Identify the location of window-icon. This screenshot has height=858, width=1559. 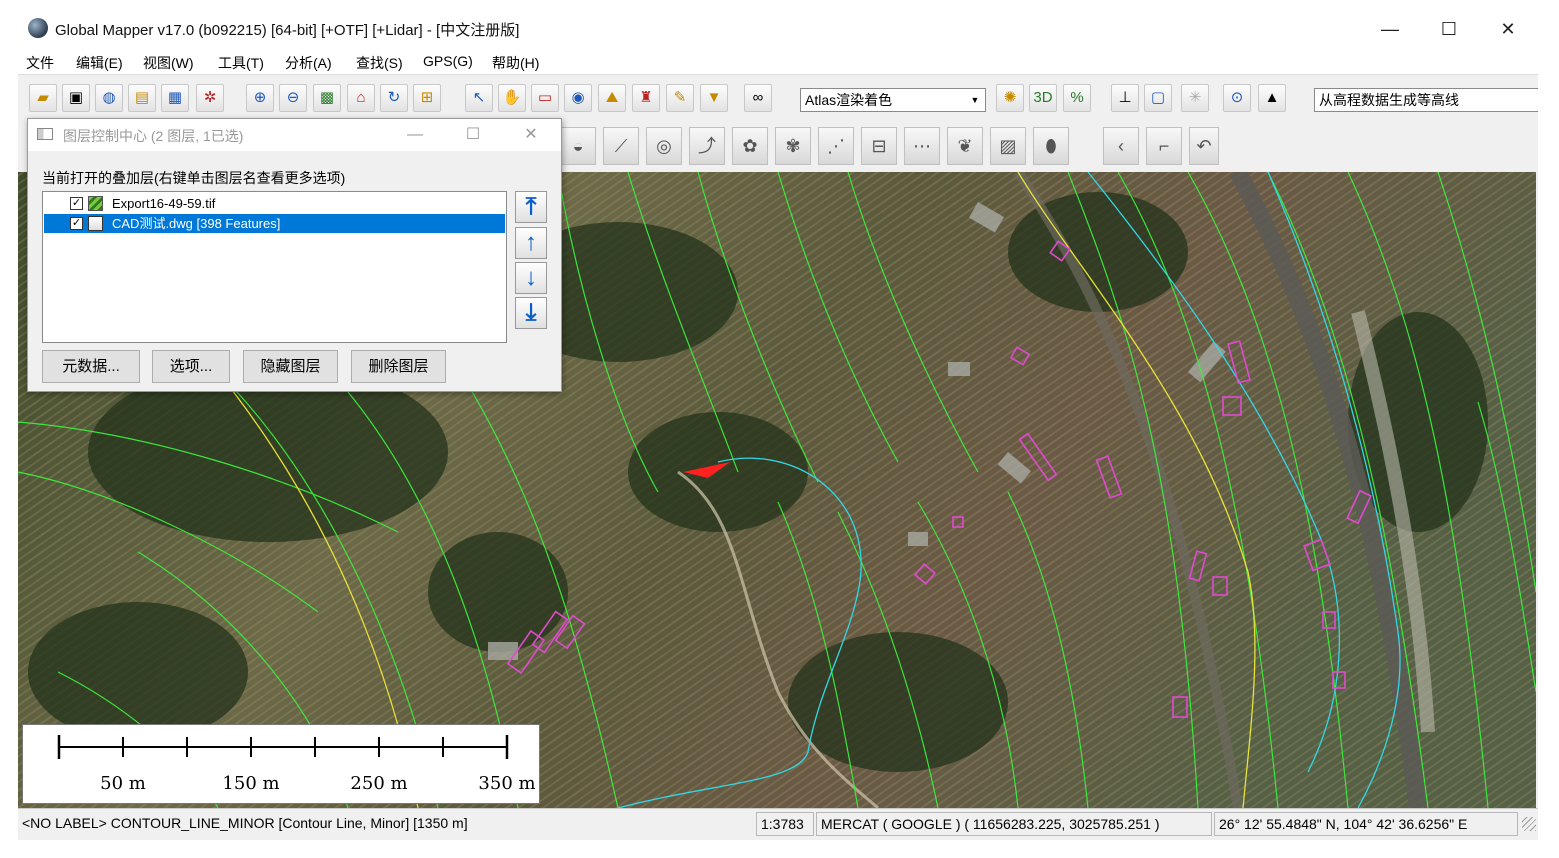
(45, 134).